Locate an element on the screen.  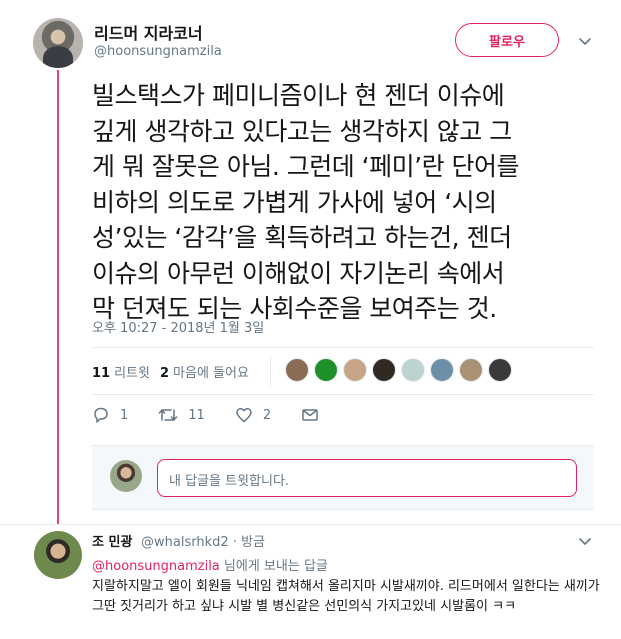
tweet-text-line: 성’있는 ‘감각’을 획득하려고 하는건, 젠더 is located at coordinates (302, 237).